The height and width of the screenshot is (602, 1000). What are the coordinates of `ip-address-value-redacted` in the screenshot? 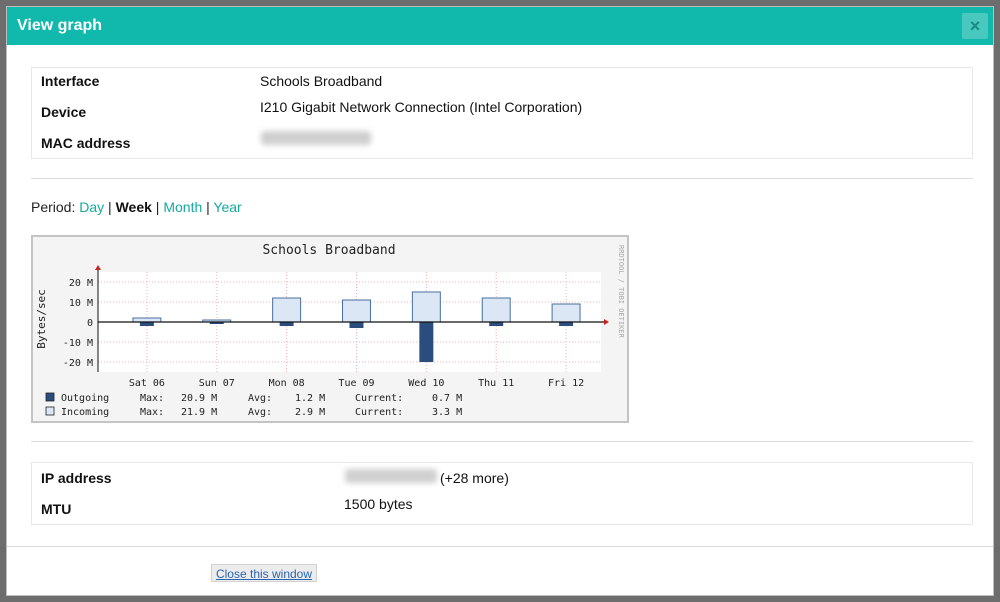 It's located at (391, 476).